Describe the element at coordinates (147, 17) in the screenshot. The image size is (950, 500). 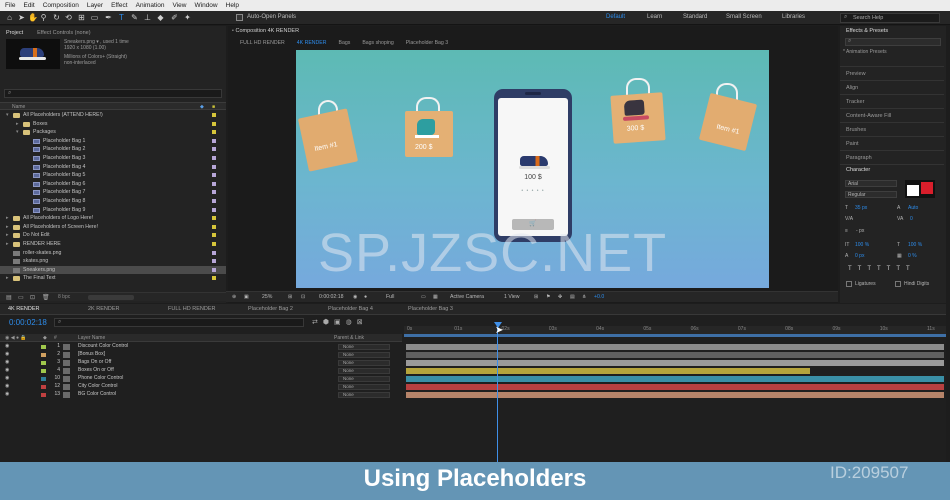
I see `clone-stamp-tool-icon: ⊥` at that location.